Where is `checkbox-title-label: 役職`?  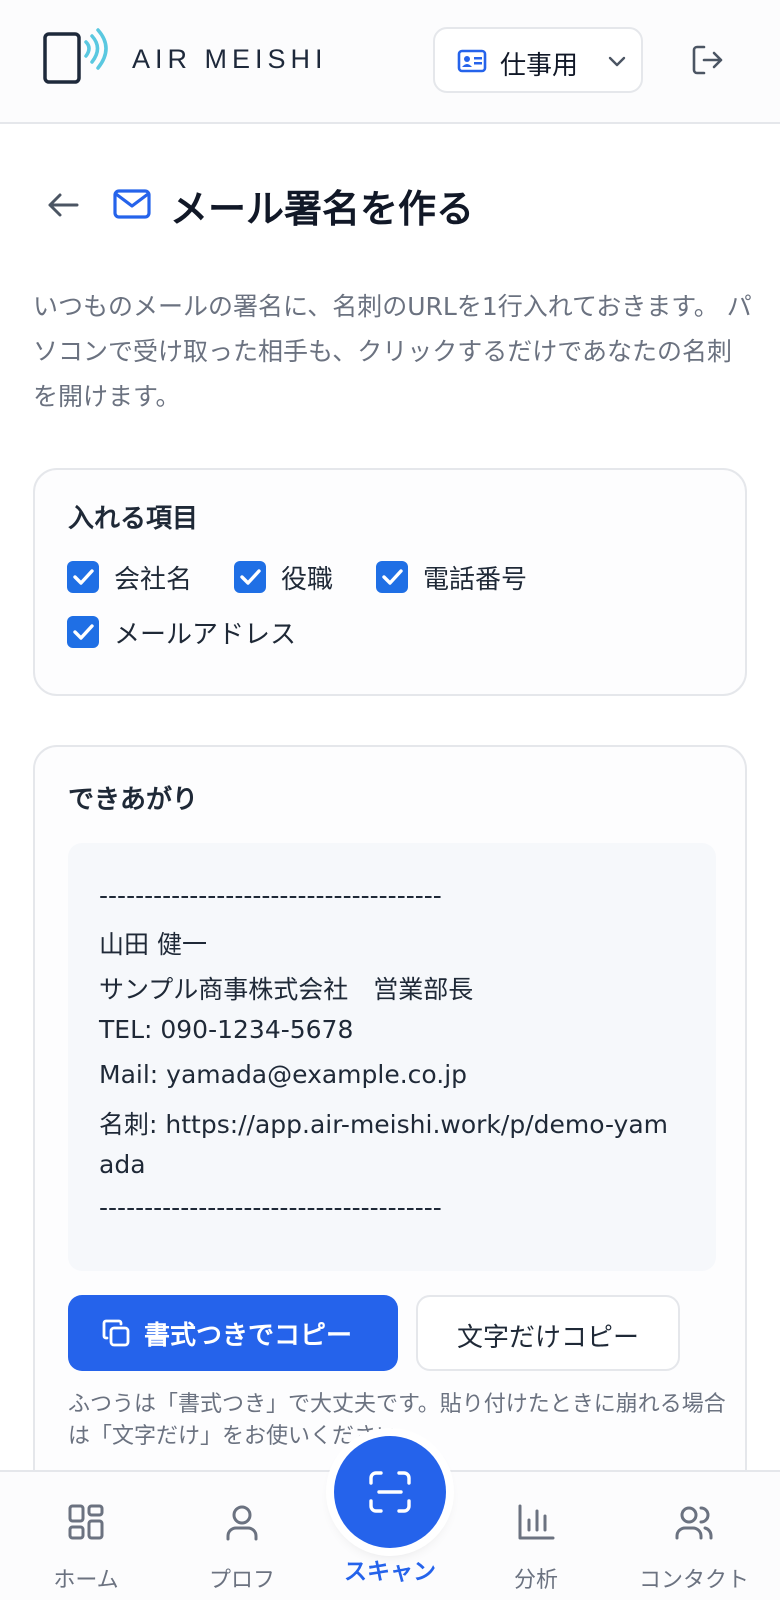
checkbox-title-label: 役職 is located at coordinates (307, 577).